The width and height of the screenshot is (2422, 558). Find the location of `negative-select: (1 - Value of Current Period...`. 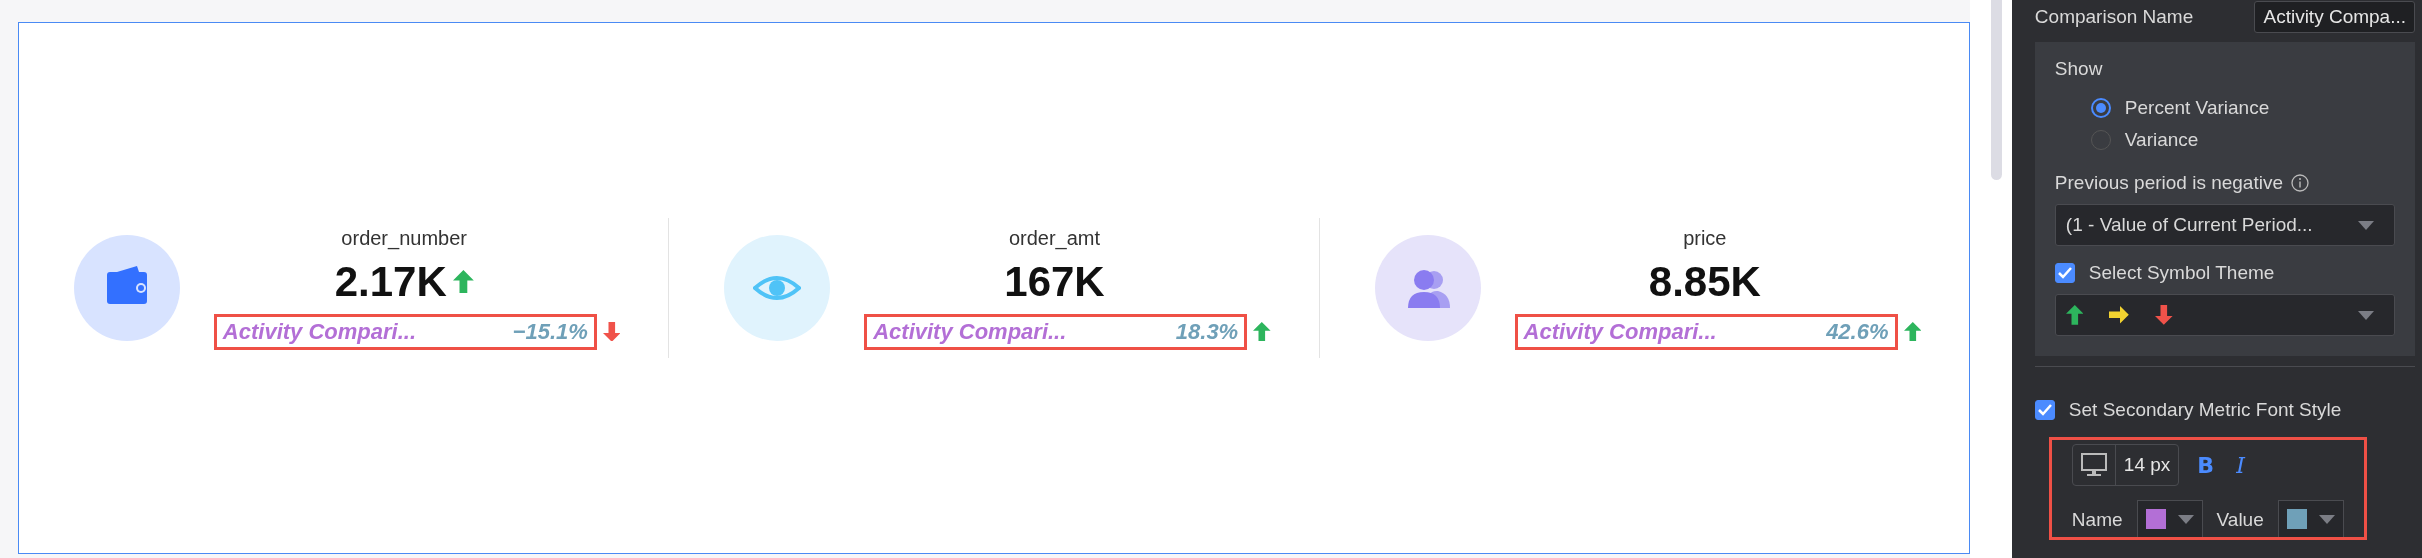

negative-select: (1 - Value of Current Period... is located at coordinates (2224, 225).